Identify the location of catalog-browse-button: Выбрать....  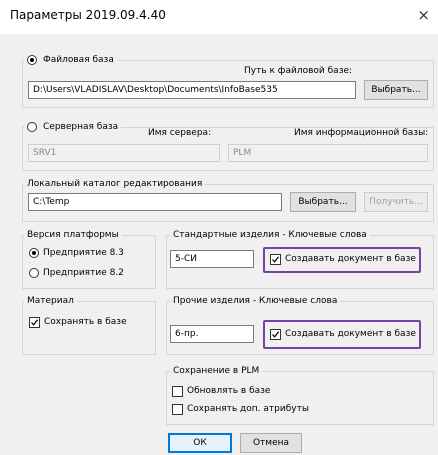
(323, 202).